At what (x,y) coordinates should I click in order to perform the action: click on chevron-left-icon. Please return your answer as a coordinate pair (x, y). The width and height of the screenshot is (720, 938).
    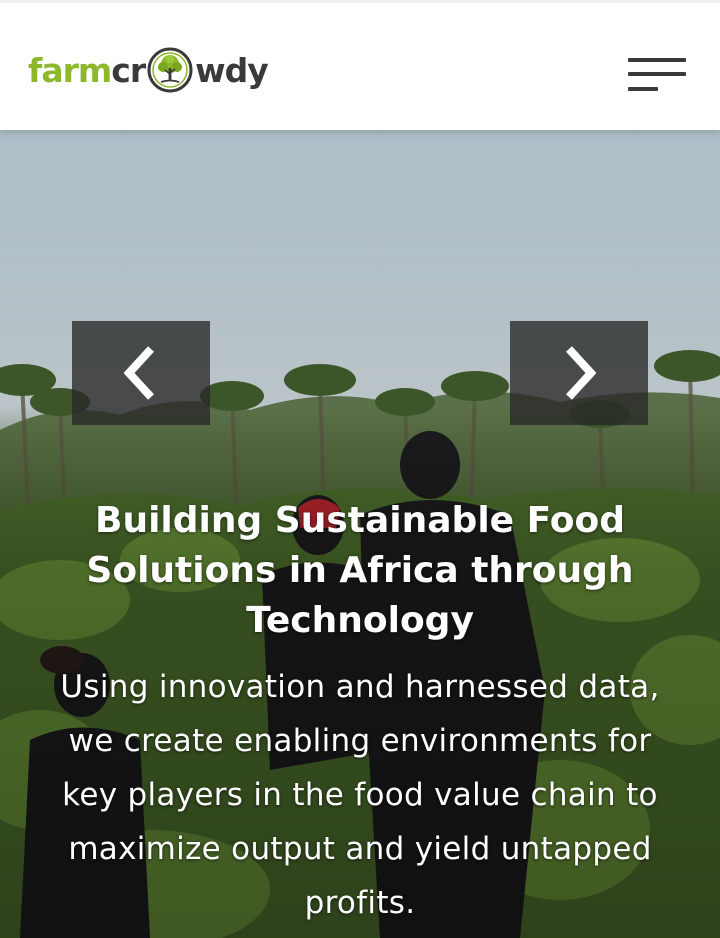
    Looking at the image, I should click on (138, 373).